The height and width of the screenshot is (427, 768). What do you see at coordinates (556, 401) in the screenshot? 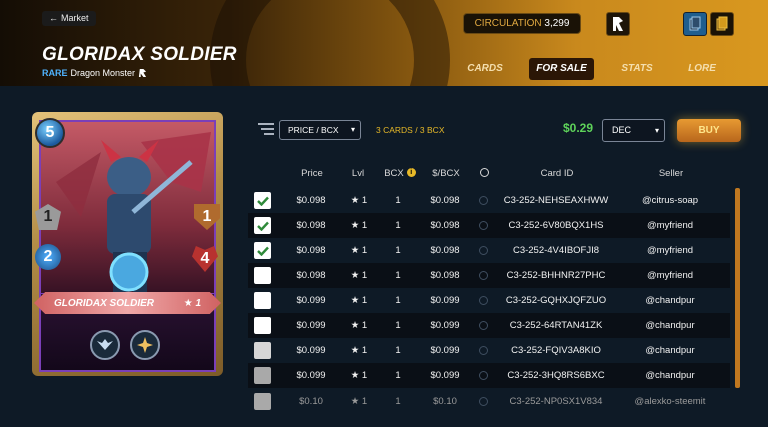
I see `row-card-id: C3-252-NP0SX1V834` at bounding box center [556, 401].